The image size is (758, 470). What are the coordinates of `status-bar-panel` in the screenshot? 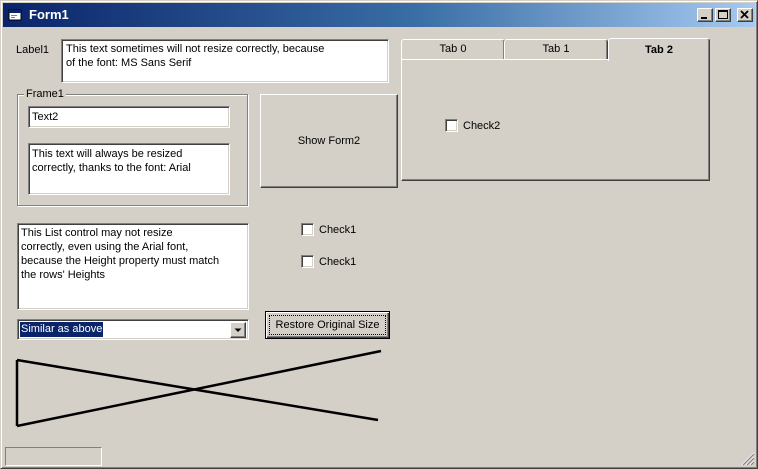 It's located at (53, 456).